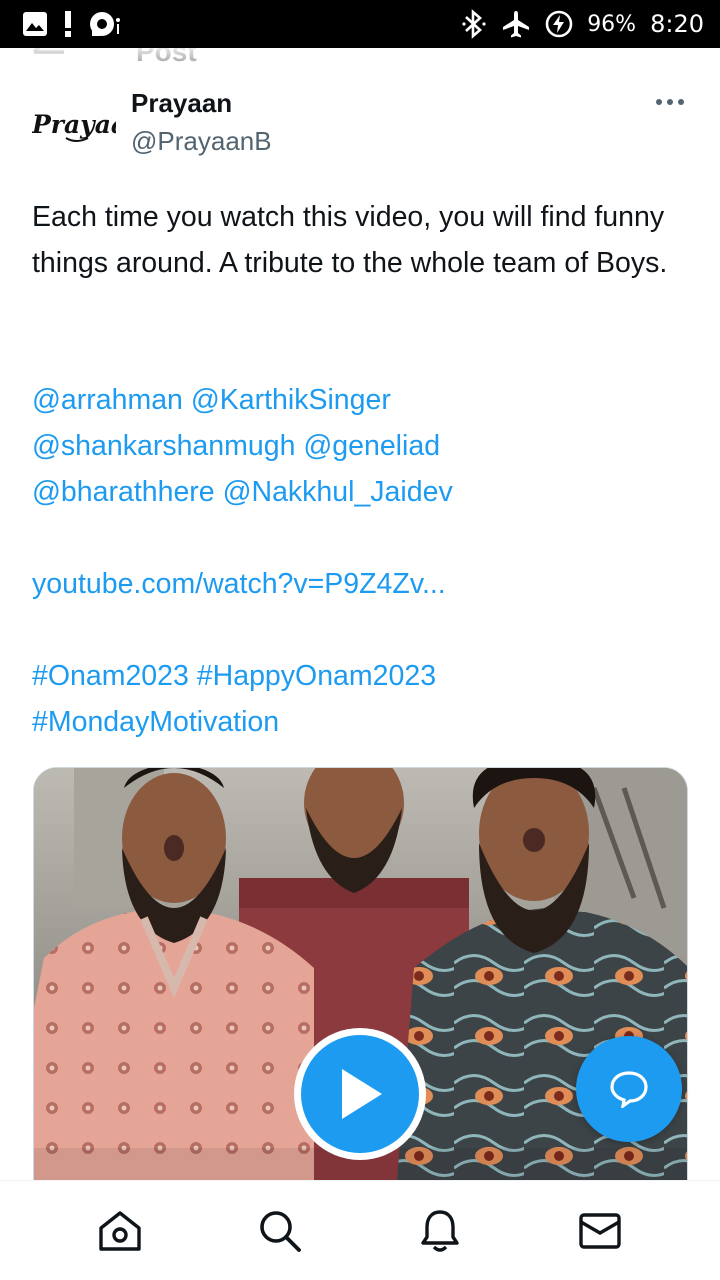 The height and width of the screenshot is (1280, 720). What do you see at coordinates (360, 24) in the screenshot?
I see `status-bar: 96% 8:20` at bounding box center [360, 24].